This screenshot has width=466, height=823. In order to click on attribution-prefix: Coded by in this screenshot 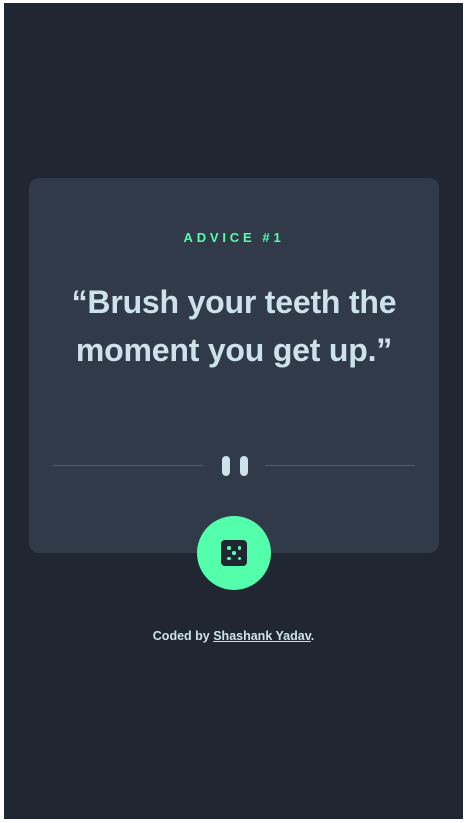, I will do `click(181, 636)`.